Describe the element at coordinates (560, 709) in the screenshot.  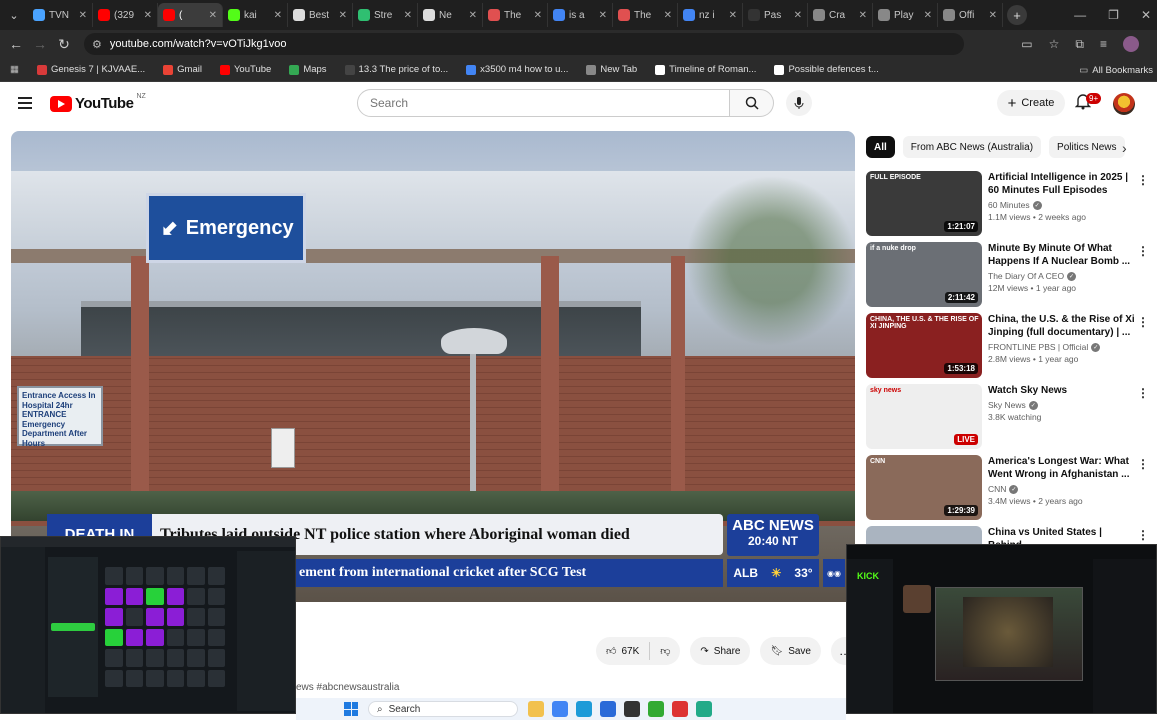
I see `chrome-icon` at that location.